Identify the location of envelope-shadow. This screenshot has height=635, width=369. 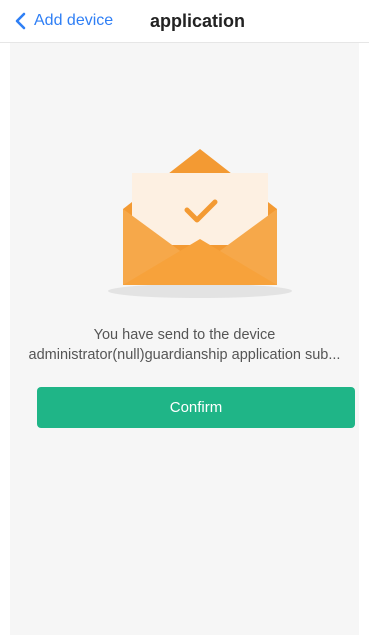
(200, 291).